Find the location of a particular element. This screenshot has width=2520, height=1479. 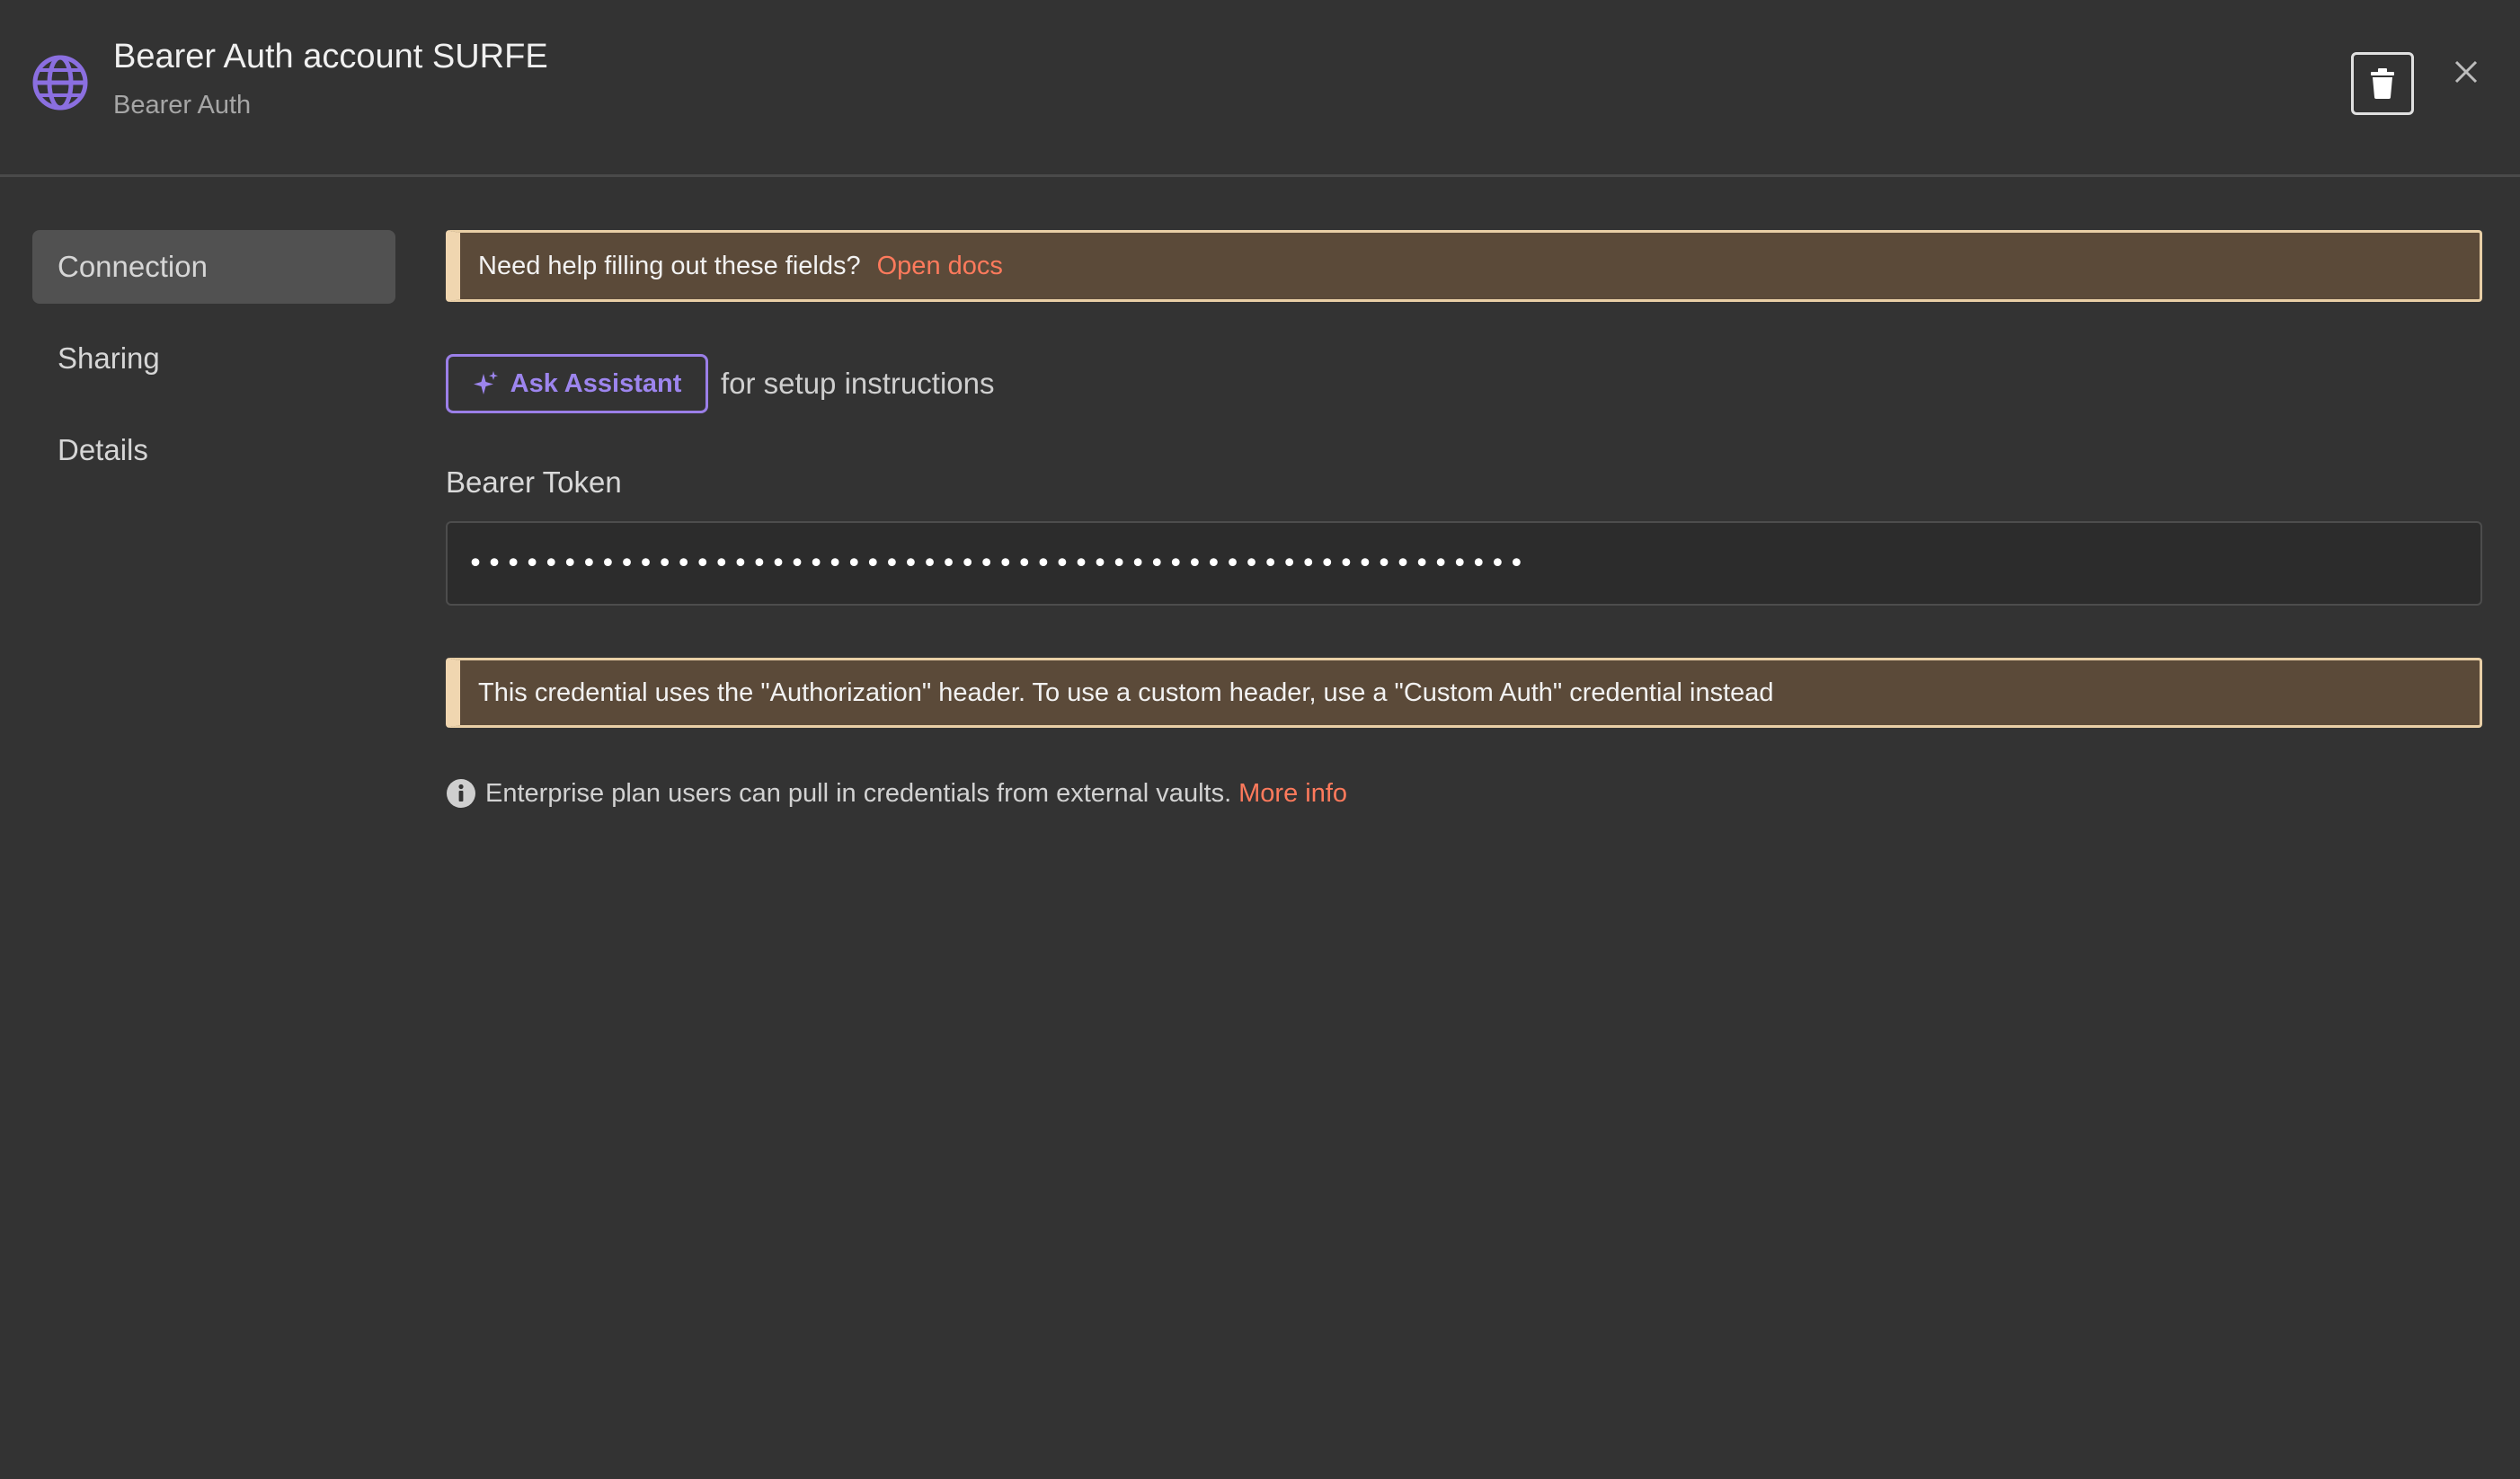

sidebar-item-label: Connection is located at coordinates (133, 266).